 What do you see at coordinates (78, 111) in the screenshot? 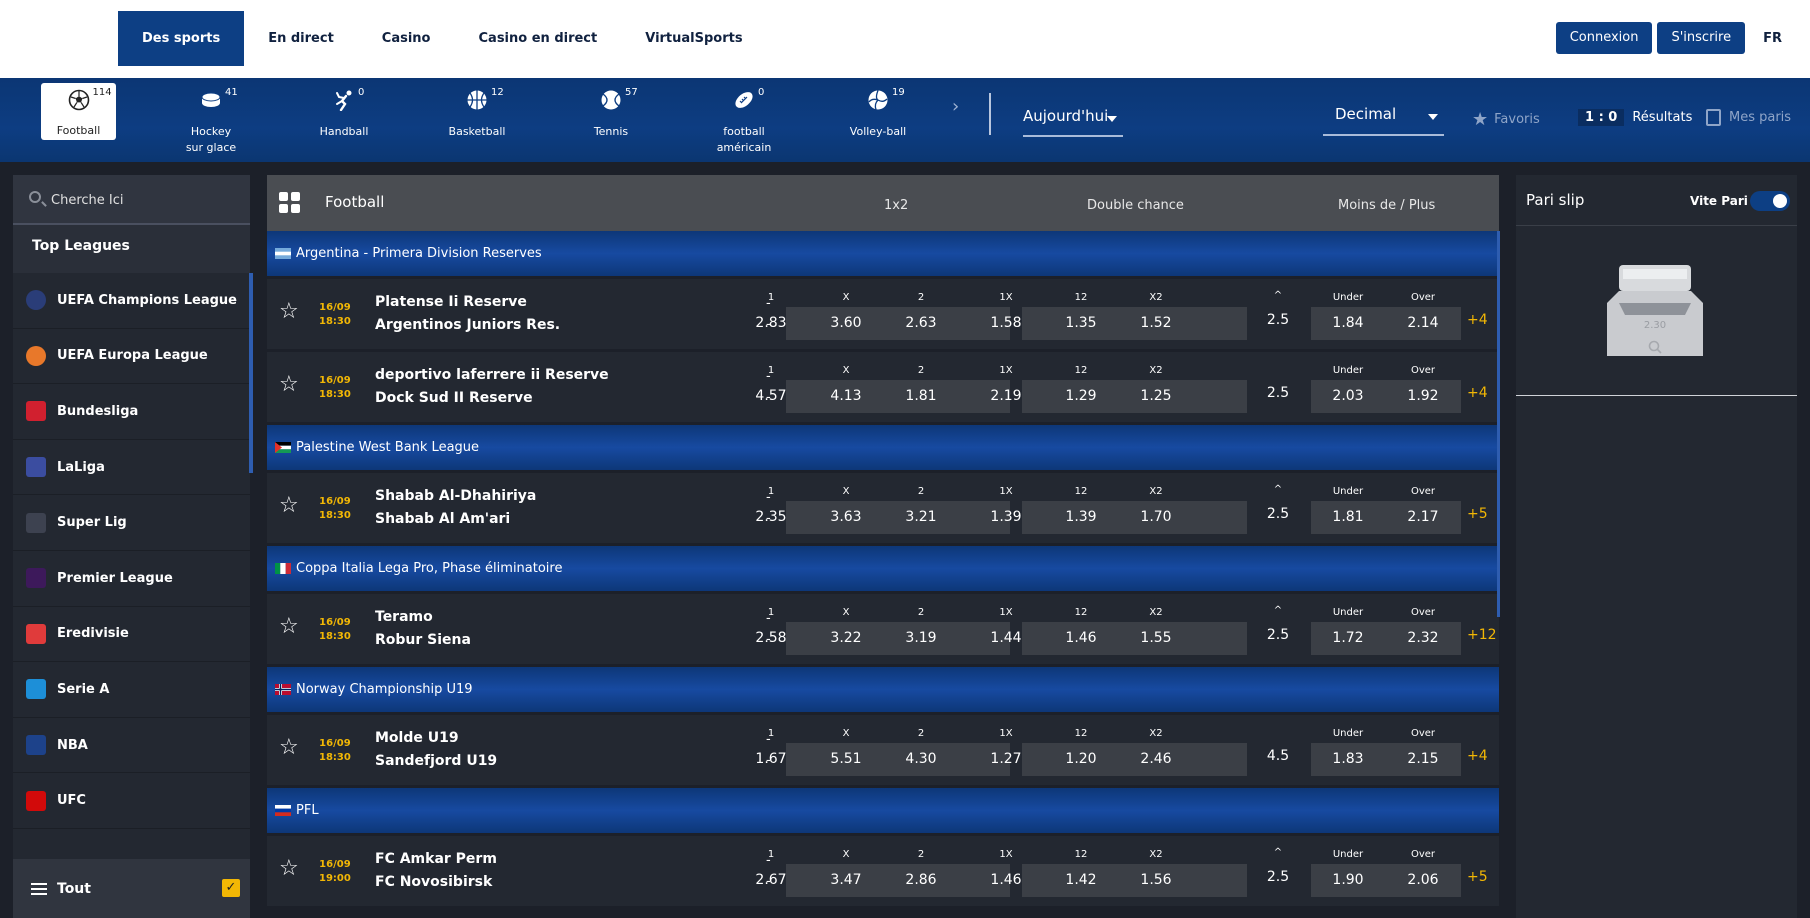
I see `sport-tab-football: 114 Football` at bounding box center [78, 111].